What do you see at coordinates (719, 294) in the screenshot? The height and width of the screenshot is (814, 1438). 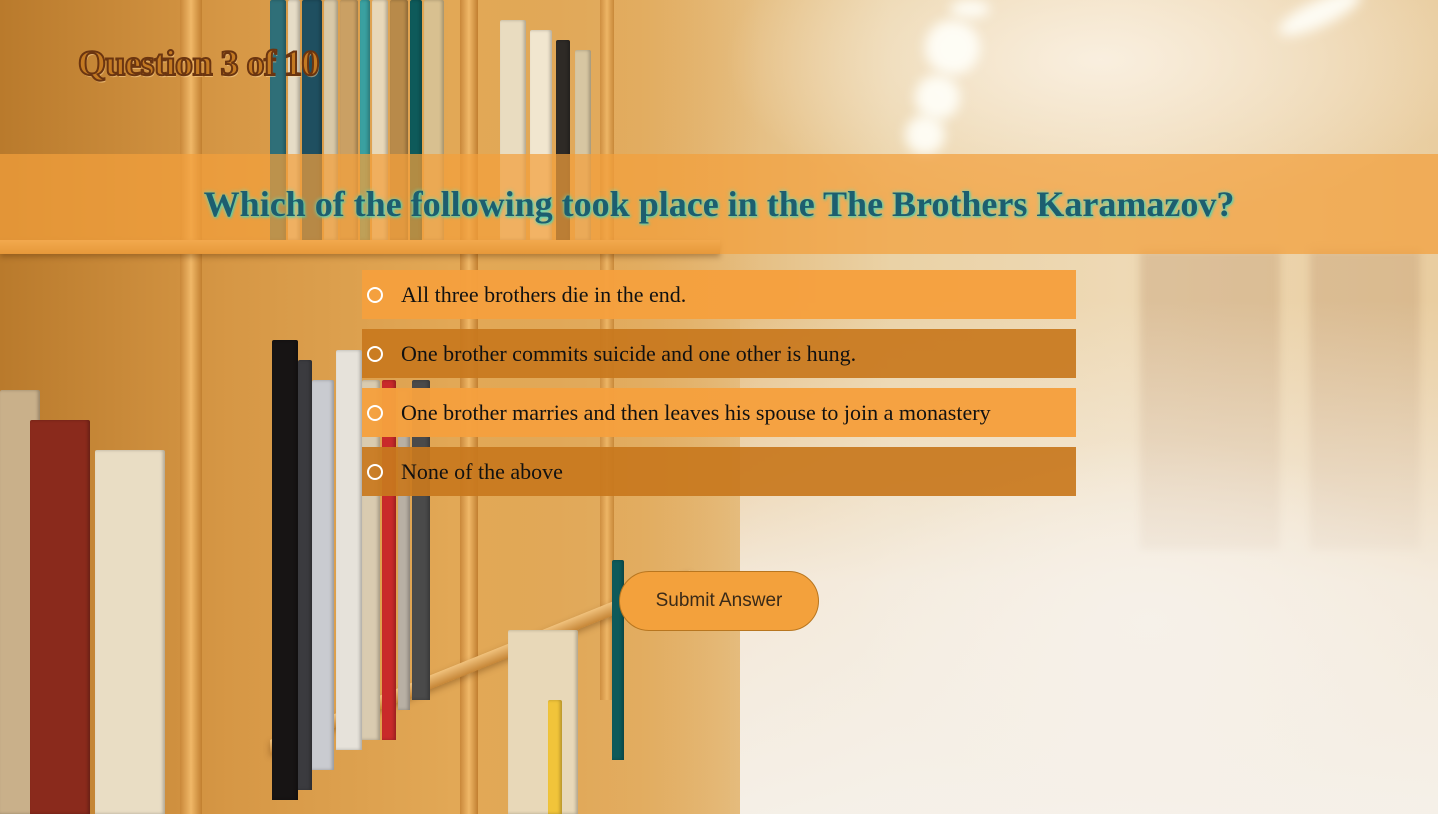 I see `answer-option: All three brothers die in the end.` at bounding box center [719, 294].